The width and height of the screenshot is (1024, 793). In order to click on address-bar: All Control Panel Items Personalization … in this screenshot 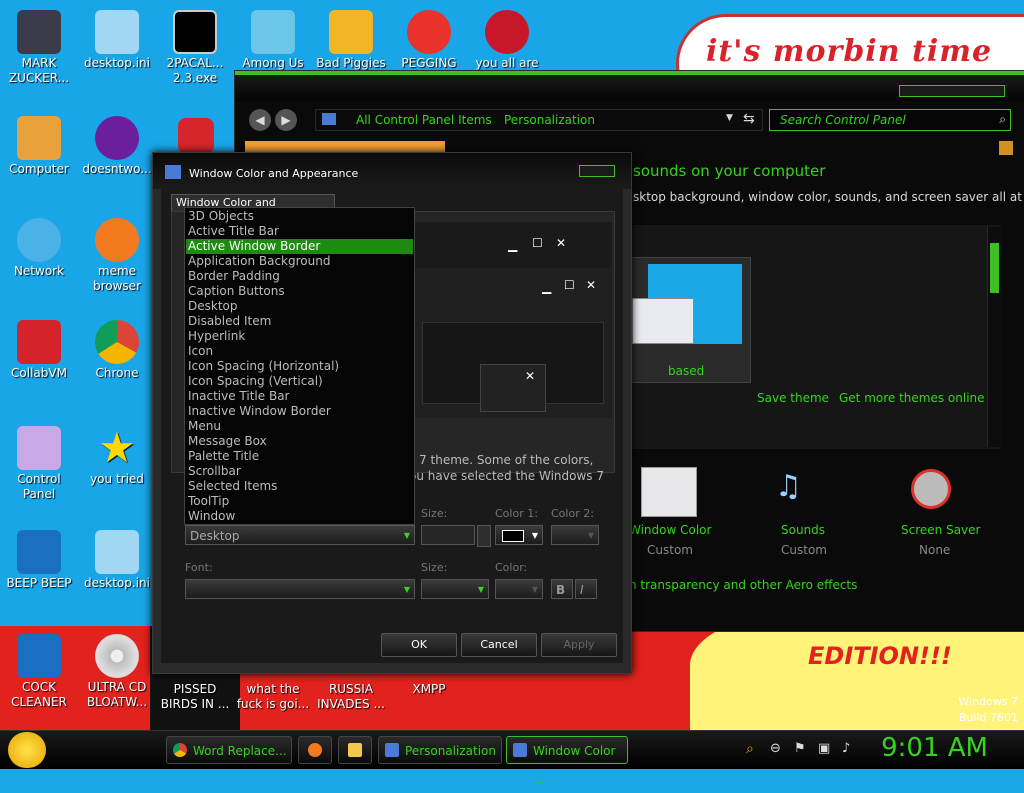, I will do `click(539, 120)`.